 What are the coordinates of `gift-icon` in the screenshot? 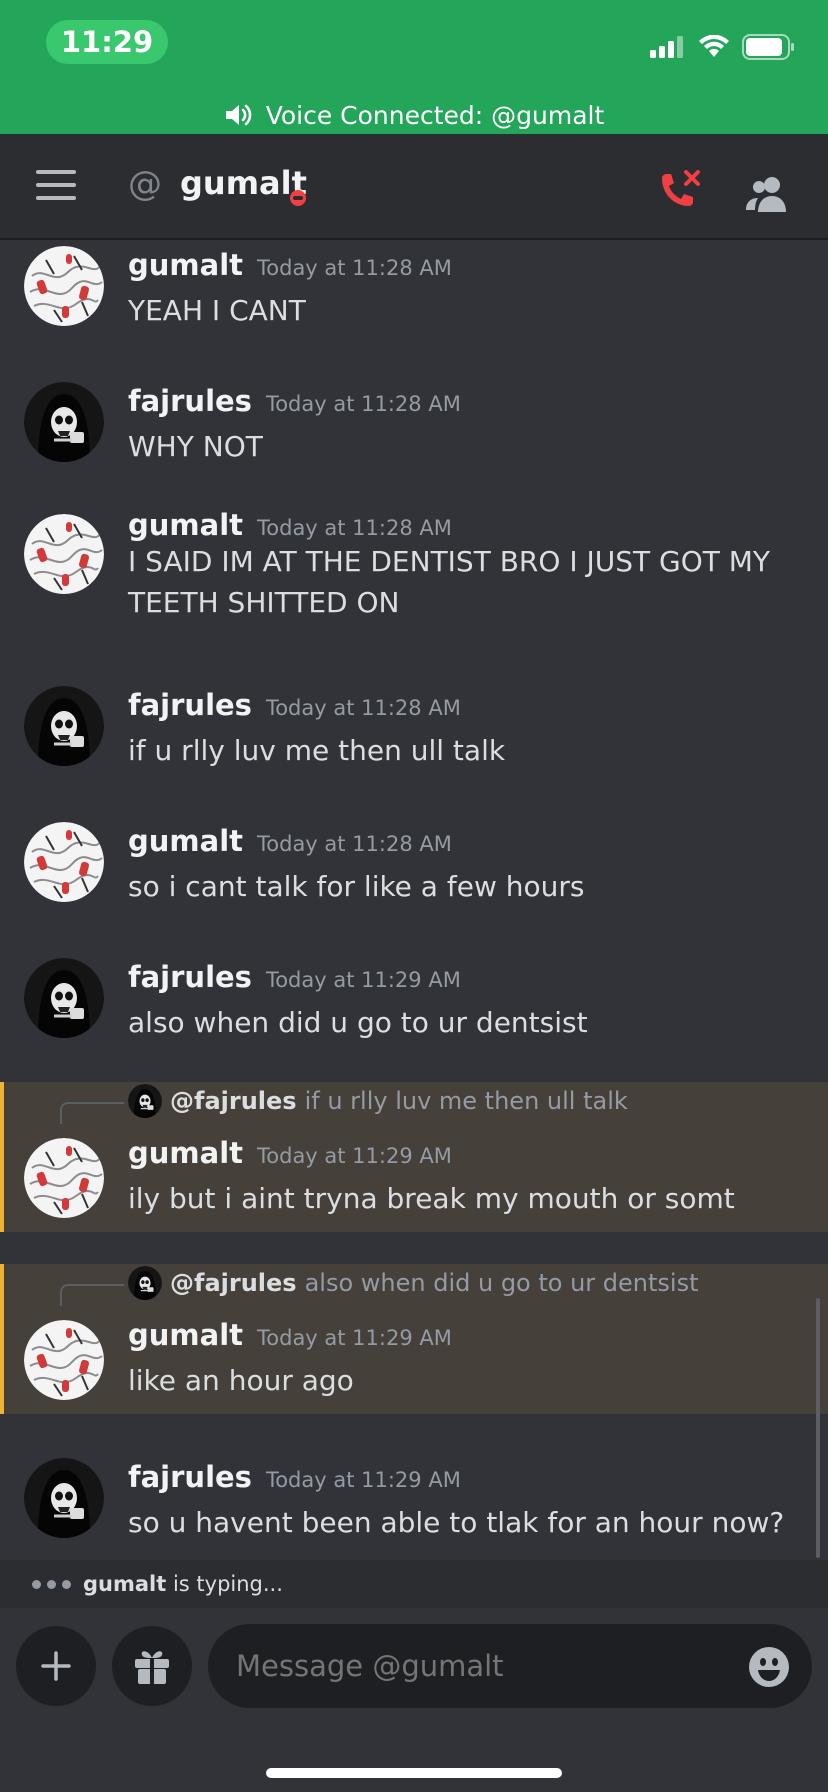 It's located at (152, 1667).